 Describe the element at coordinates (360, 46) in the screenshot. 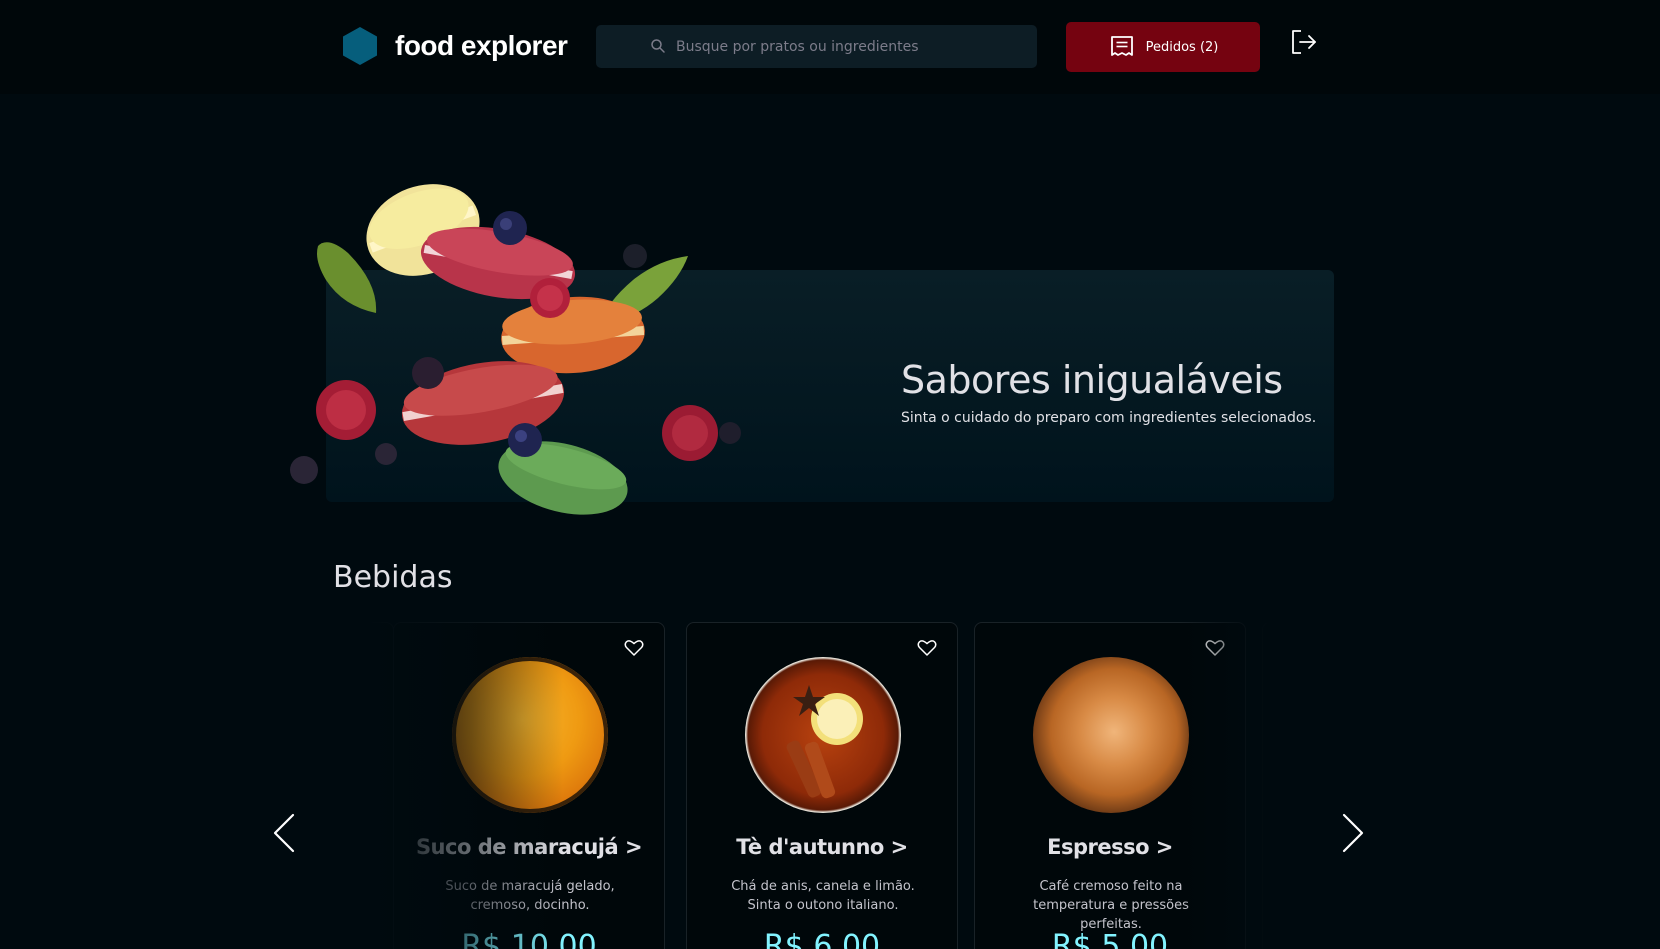

I see `hexagon-logo-icon` at that location.